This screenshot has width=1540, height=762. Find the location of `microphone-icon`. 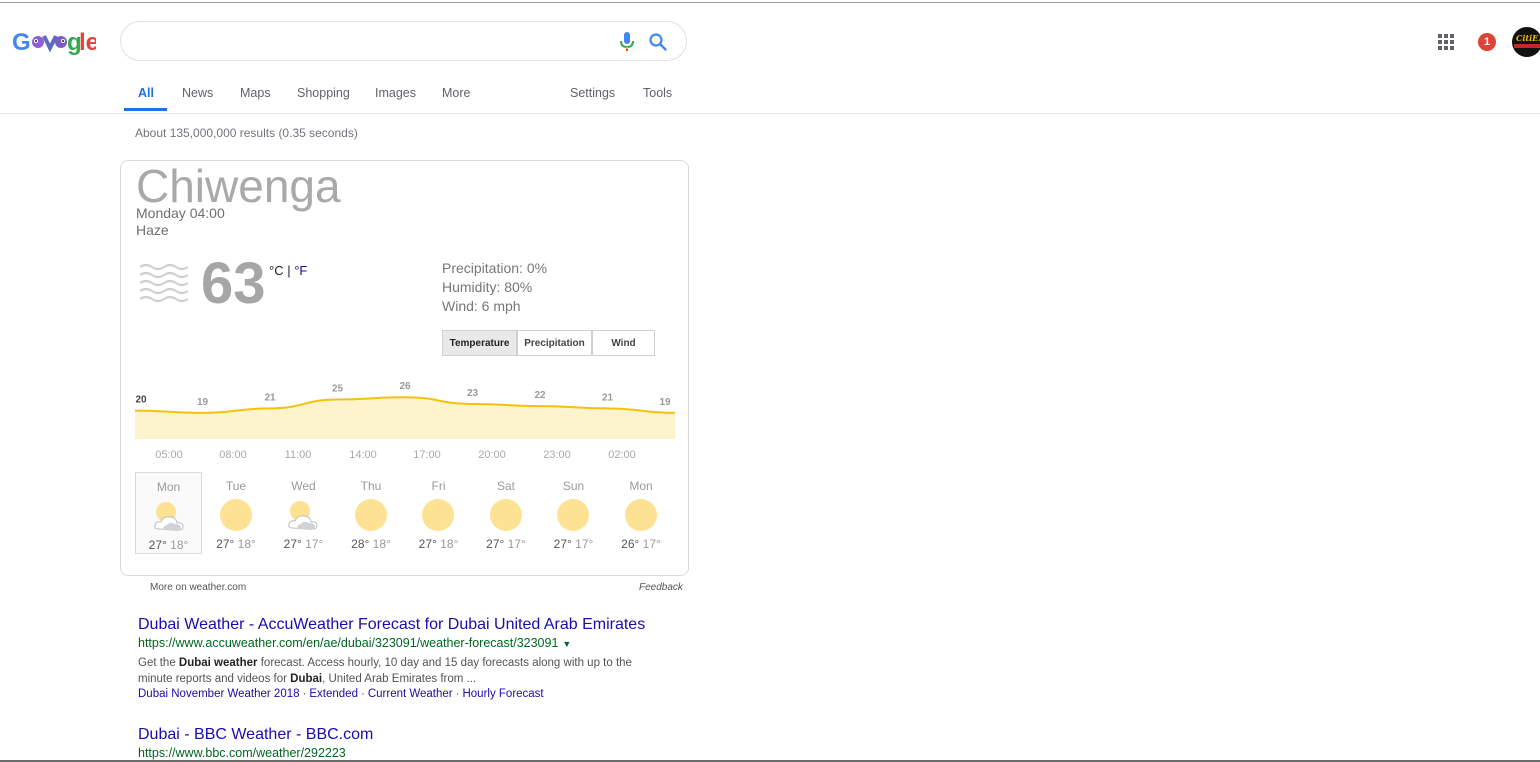

microphone-icon is located at coordinates (627, 42).